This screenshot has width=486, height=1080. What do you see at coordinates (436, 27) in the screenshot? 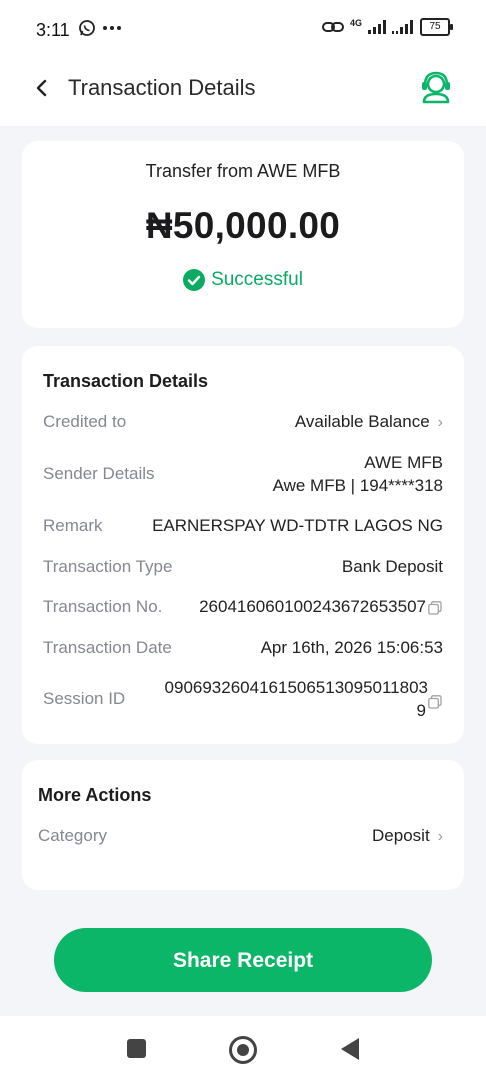
I see `battery-icon: 75` at bounding box center [436, 27].